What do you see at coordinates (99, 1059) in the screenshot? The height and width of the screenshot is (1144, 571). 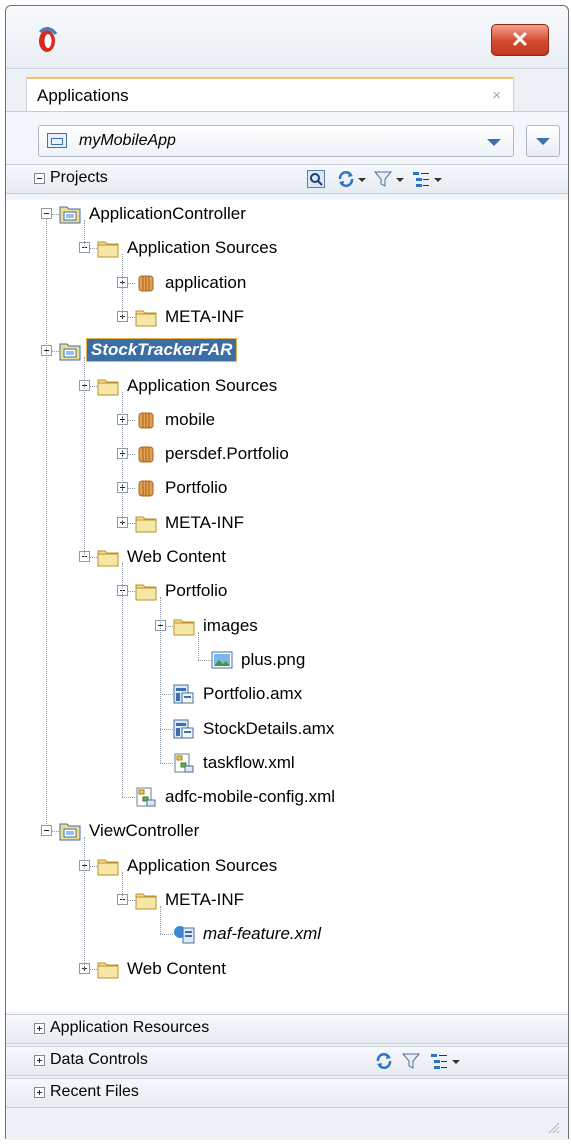 I see `data-controls-label: Data Controls` at bounding box center [99, 1059].